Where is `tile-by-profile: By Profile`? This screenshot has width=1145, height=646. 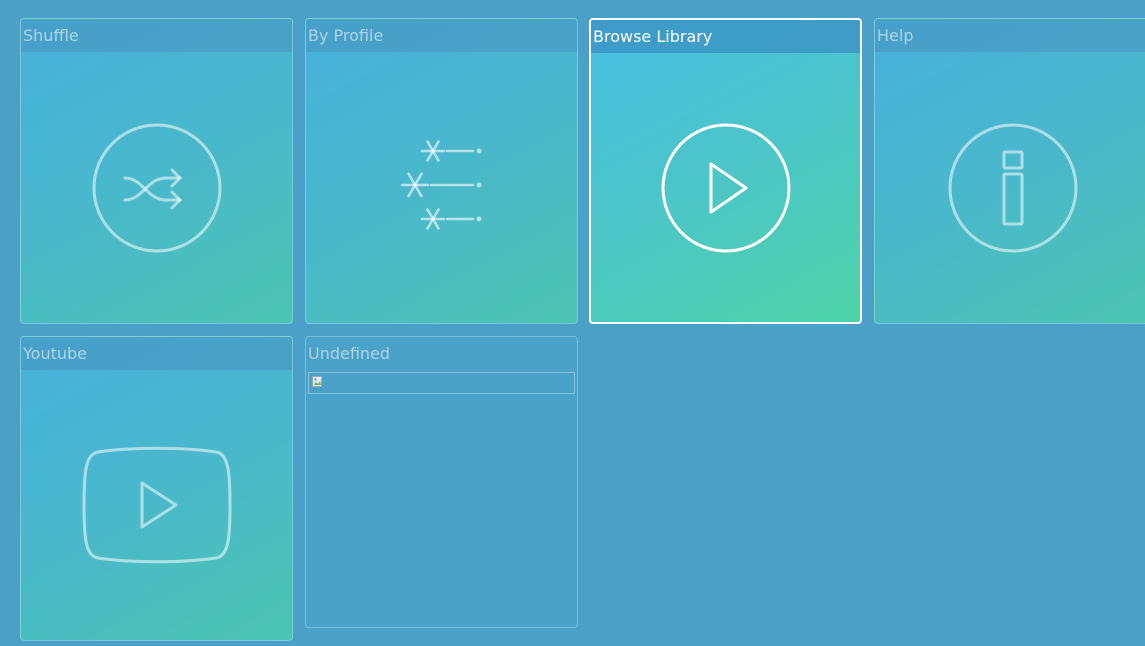
tile-by-profile: By Profile is located at coordinates (441, 171).